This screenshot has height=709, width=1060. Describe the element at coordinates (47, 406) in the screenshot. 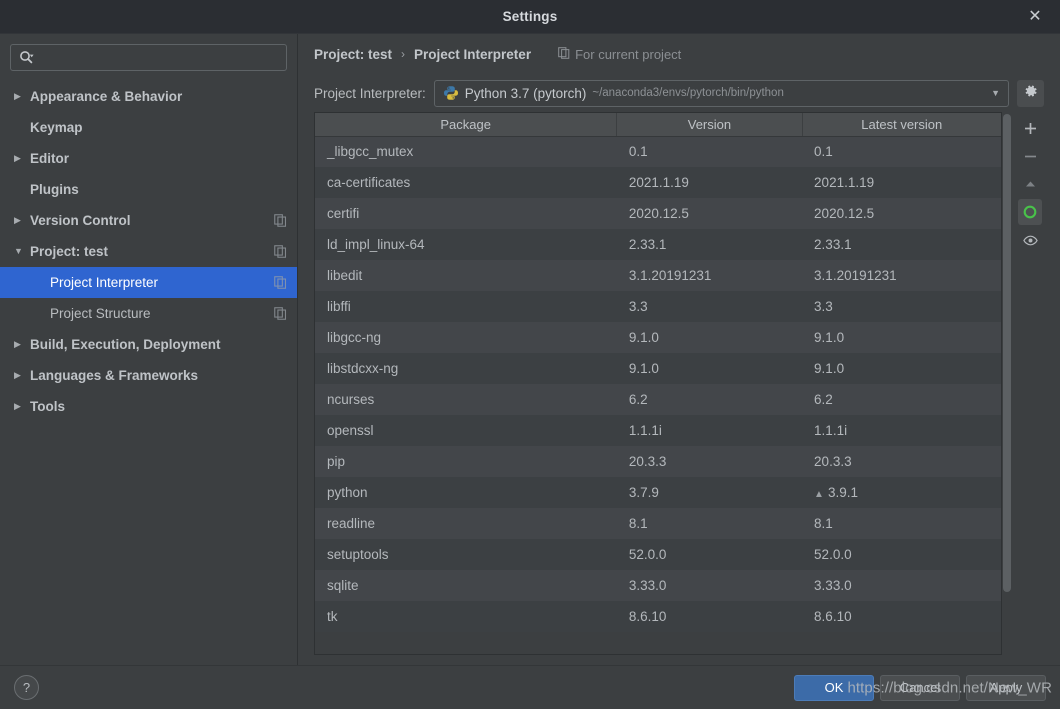

I see `sidebar-item-label: Tools` at that location.